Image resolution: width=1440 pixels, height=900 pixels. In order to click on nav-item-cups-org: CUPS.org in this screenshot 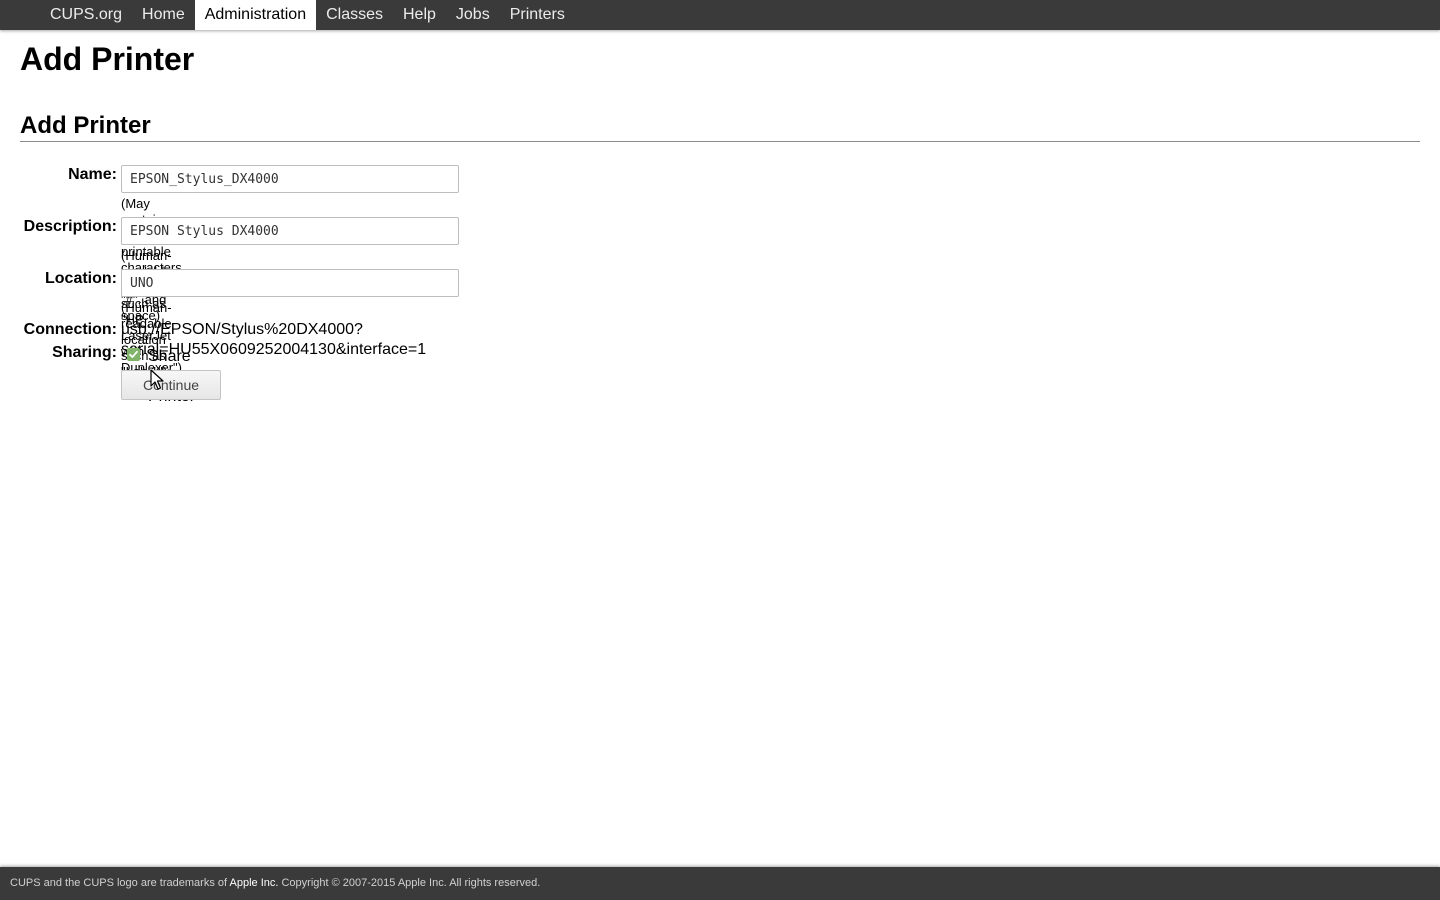, I will do `click(86, 15)`.